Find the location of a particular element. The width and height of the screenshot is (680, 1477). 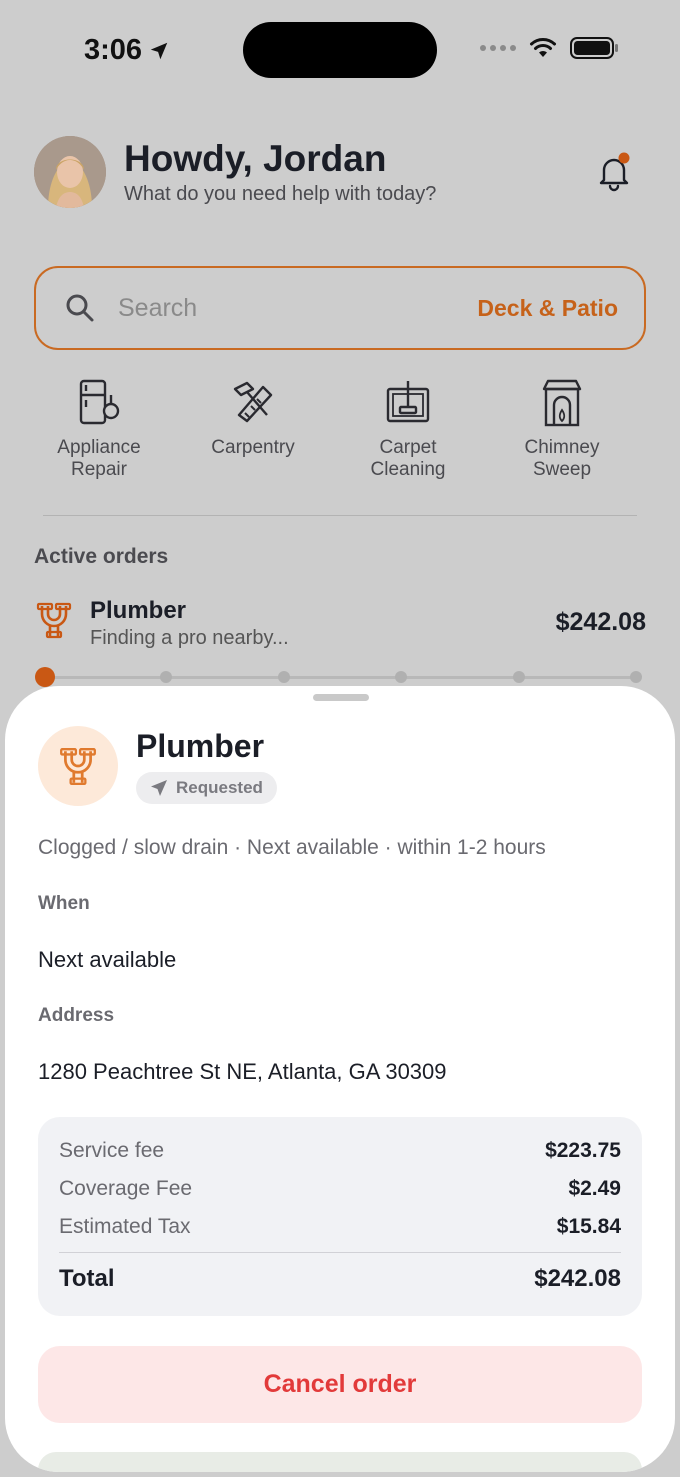

status-time-text: 3:06 is located at coordinates (113, 50).